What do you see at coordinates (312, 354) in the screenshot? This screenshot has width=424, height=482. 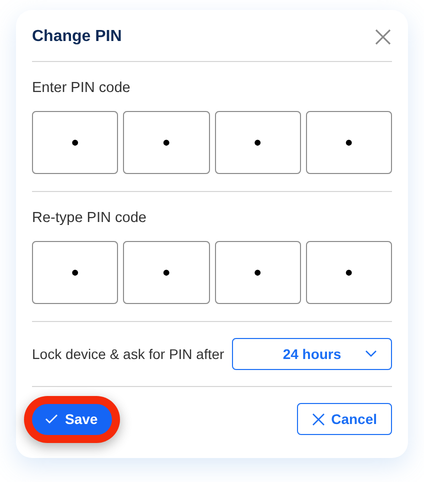 I see `duration-dropdown: 24 hours` at bounding box center [312, 354].